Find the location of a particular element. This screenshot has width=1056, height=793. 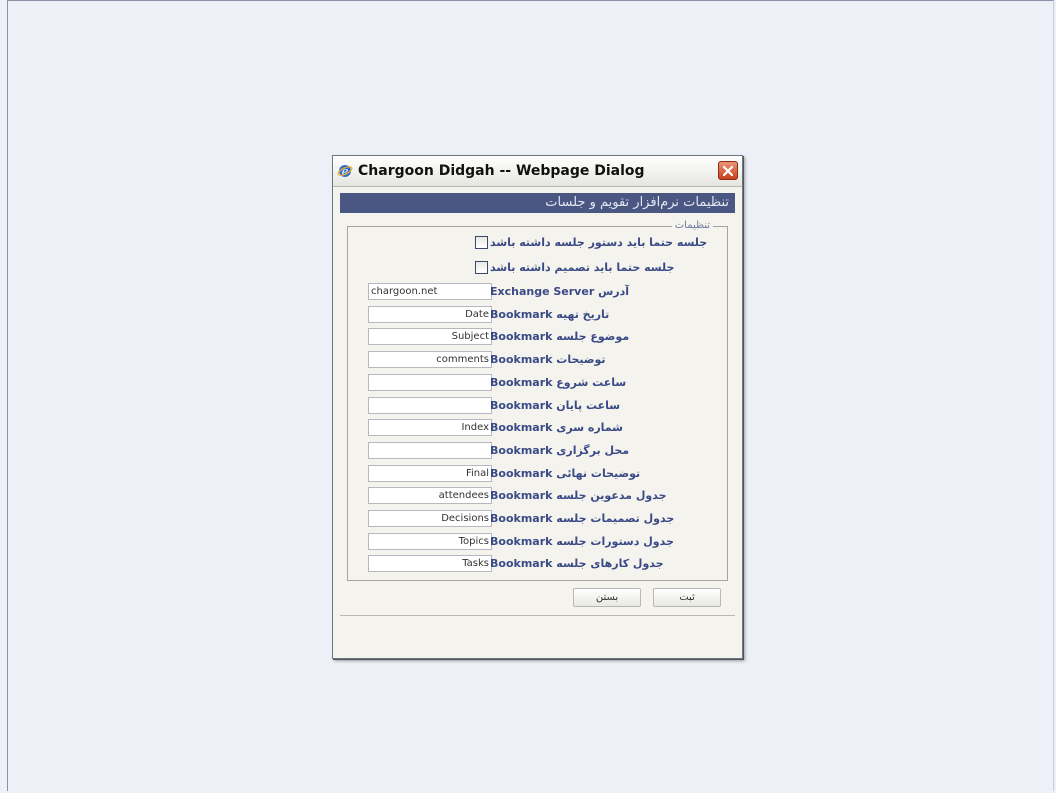

tasks-table-label: Bookmark جدول کارهای جلسه is located at coordinates (577, 564).